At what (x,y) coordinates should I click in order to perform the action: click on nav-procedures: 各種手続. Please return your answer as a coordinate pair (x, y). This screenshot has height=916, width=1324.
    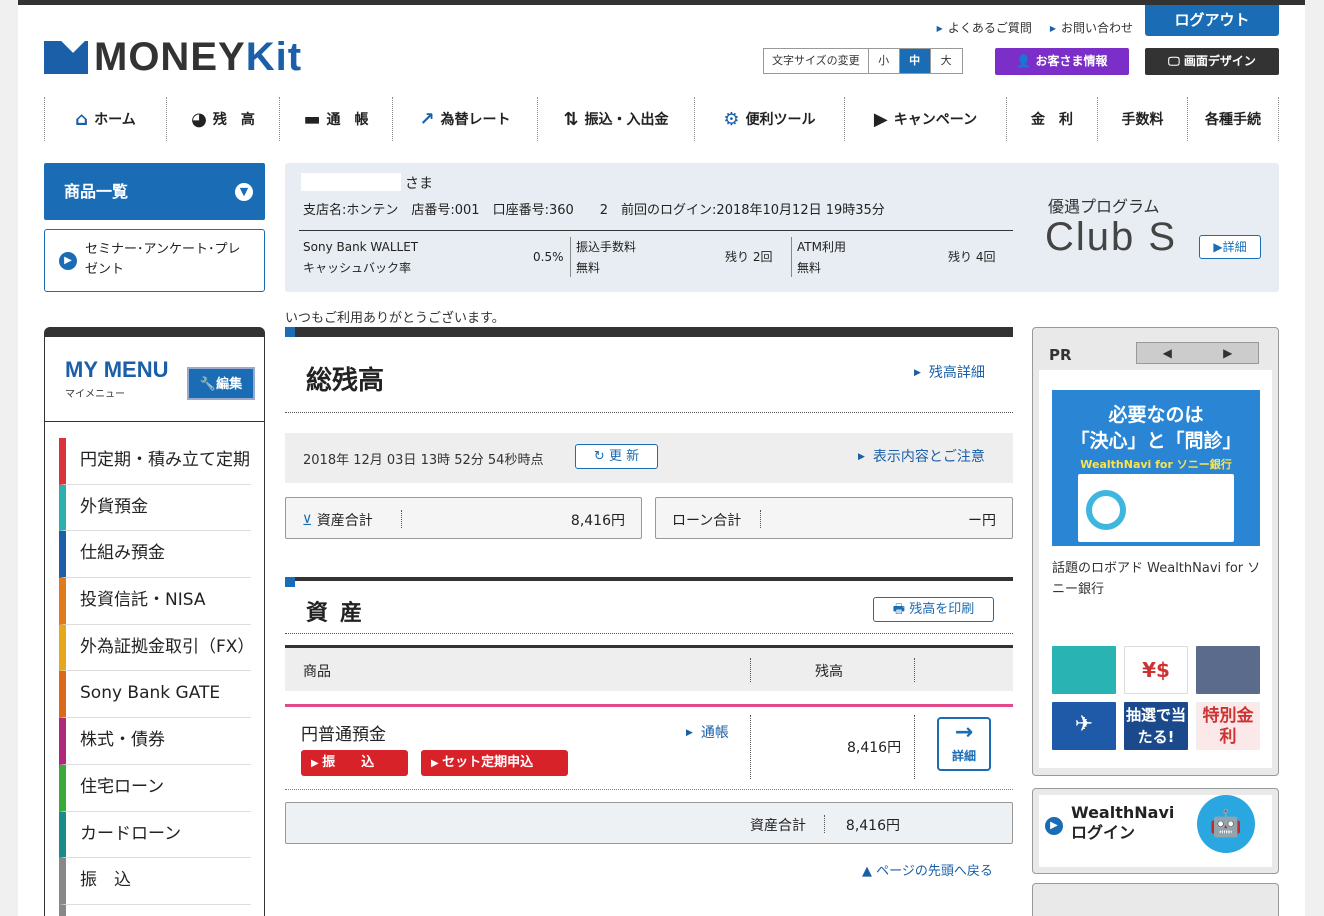
    Looking at the image, I should click on (1233, 119).